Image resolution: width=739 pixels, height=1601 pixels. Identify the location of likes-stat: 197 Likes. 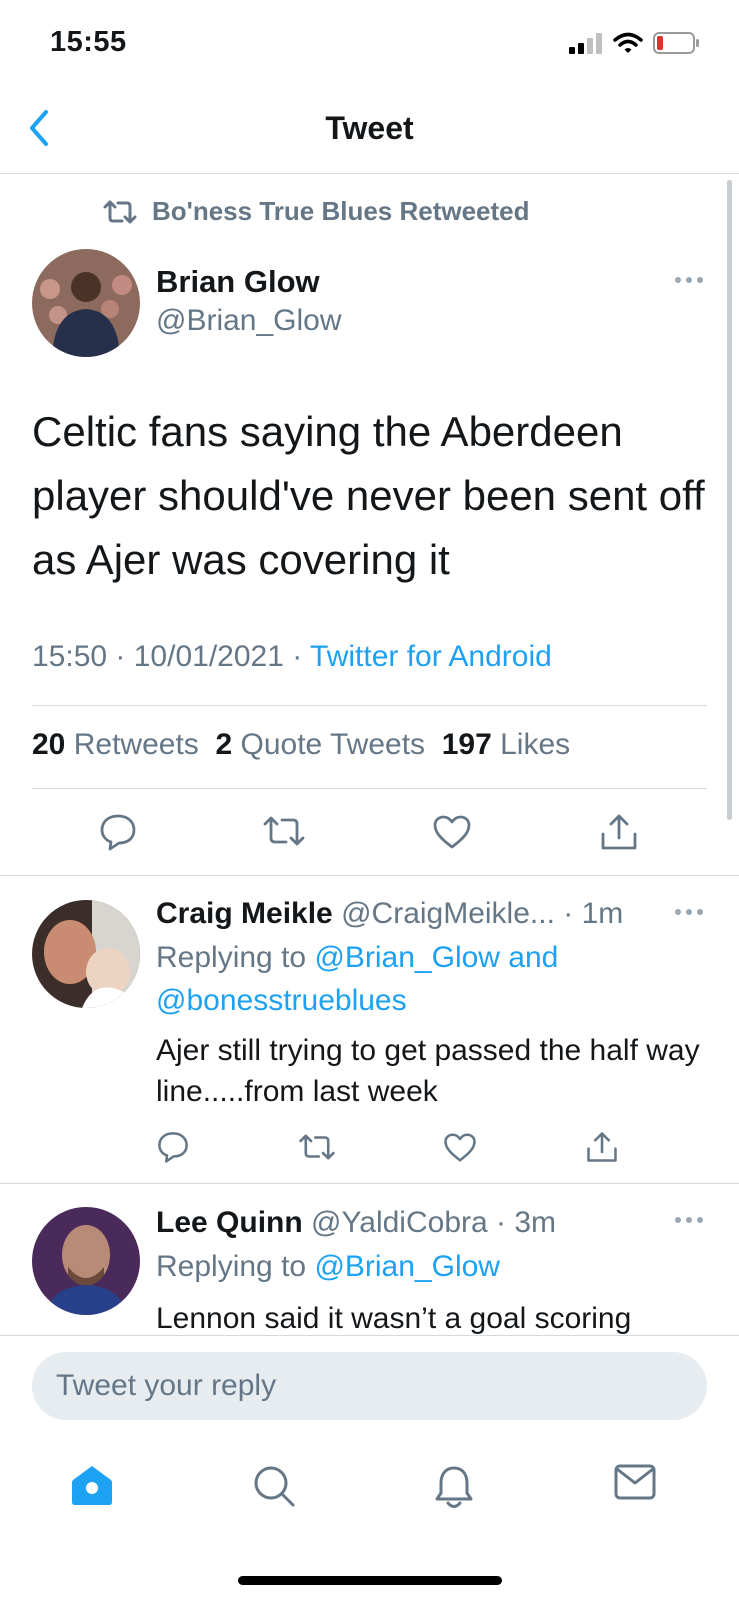
(506, 744).